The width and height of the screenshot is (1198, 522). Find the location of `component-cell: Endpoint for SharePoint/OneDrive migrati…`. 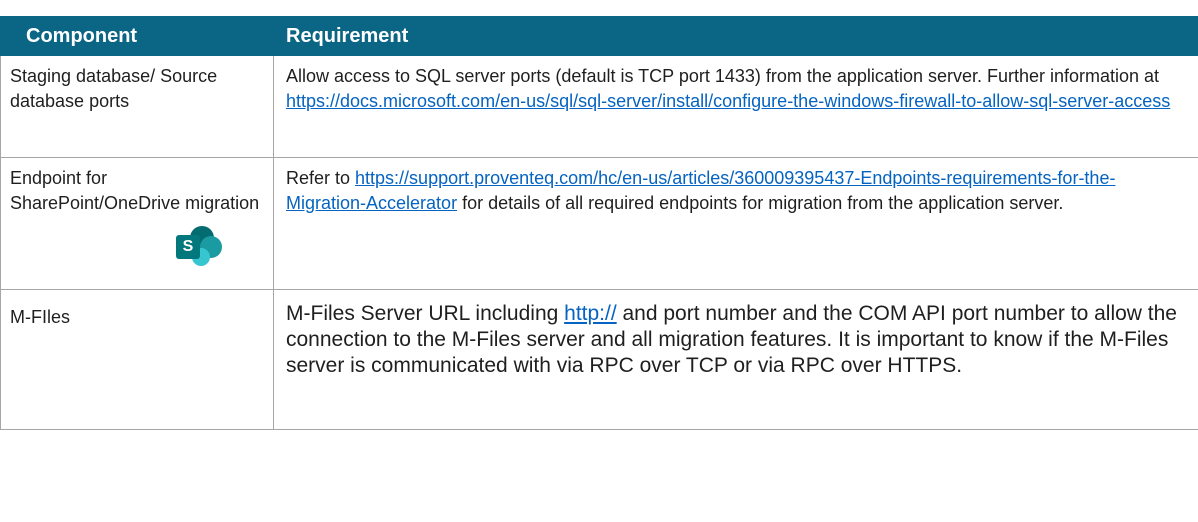

component-cell: Endpoint for SharePoint/OneDrive migrati… is located at coordinates (137, 223).